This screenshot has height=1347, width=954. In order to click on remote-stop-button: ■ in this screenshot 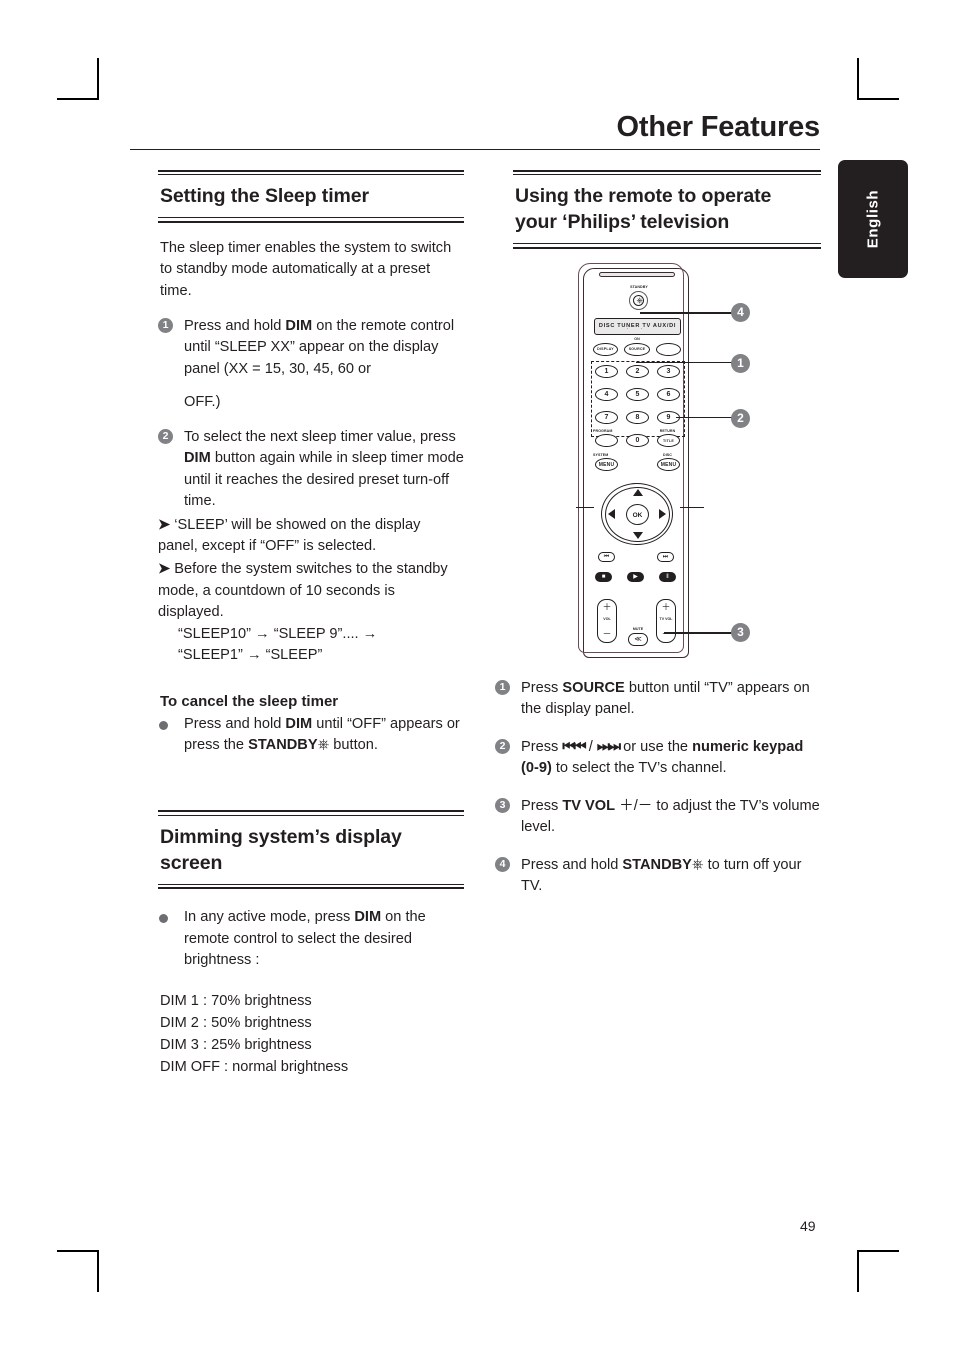, I will do `click(603, 577)`.